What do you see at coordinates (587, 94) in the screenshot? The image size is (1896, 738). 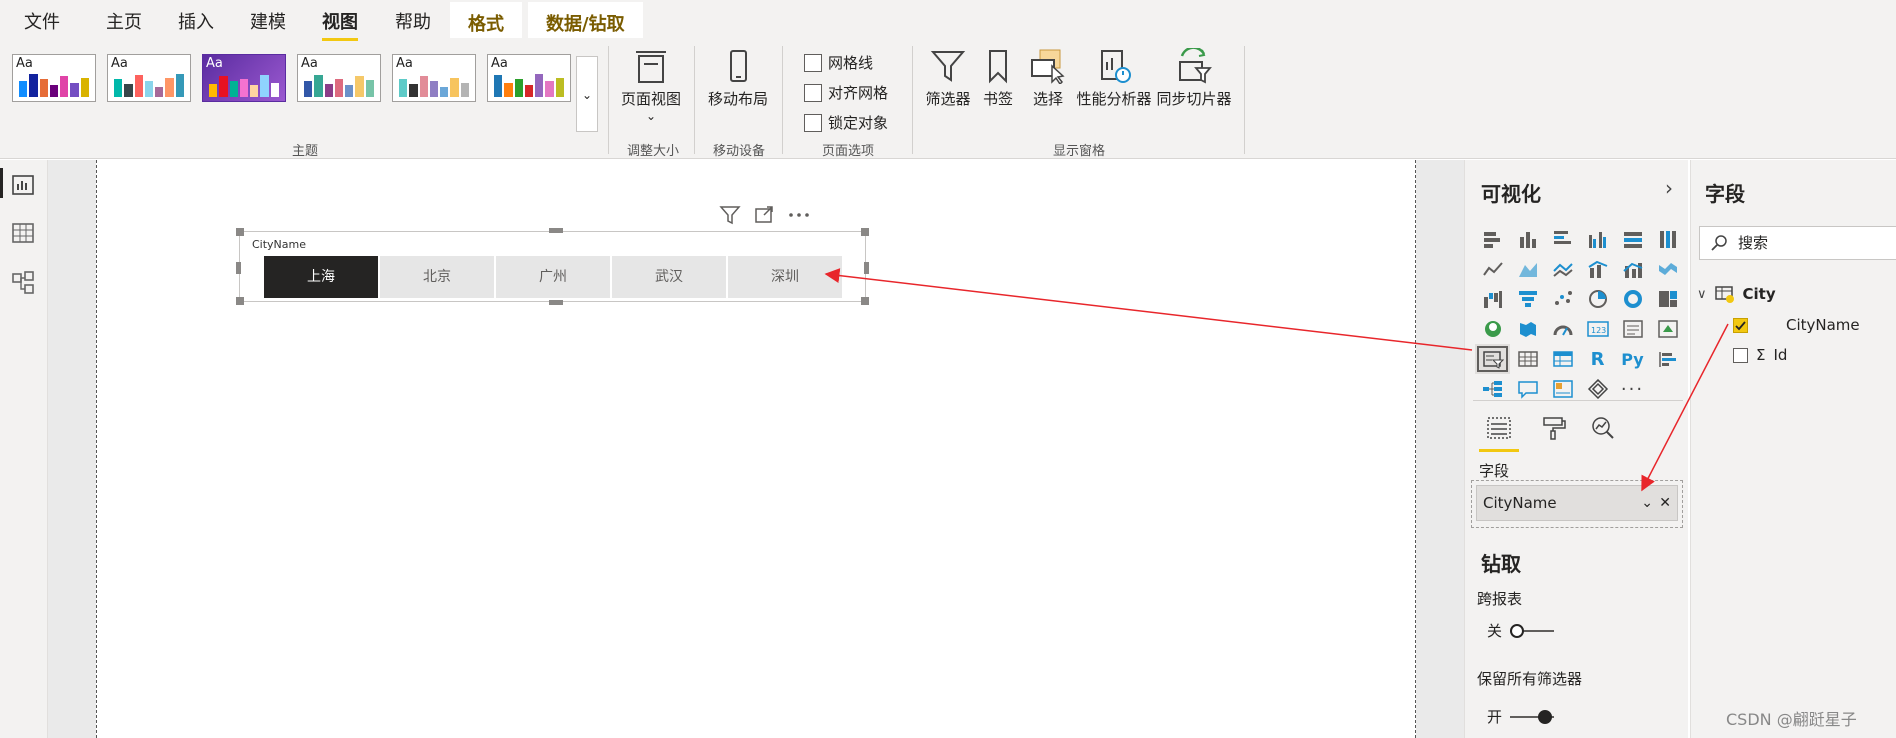 I see `theme-more-button: ⌄` at bounding box center [587, 94].